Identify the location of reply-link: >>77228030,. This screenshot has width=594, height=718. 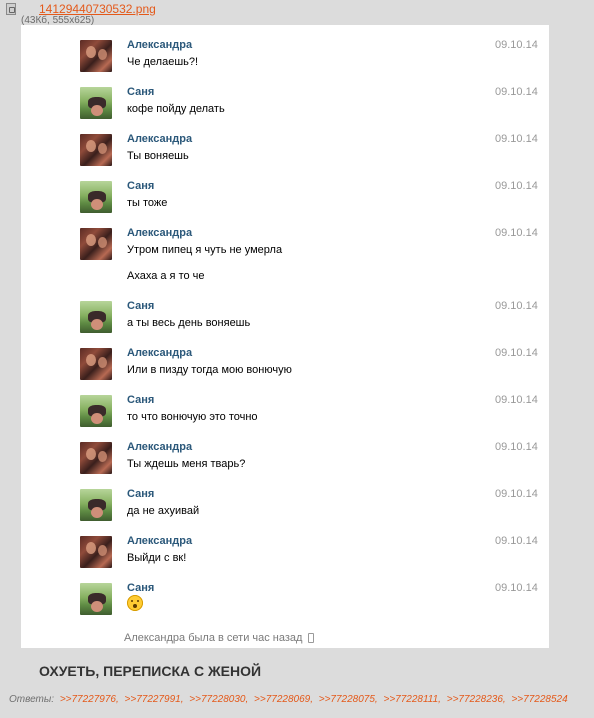
(218, 699).